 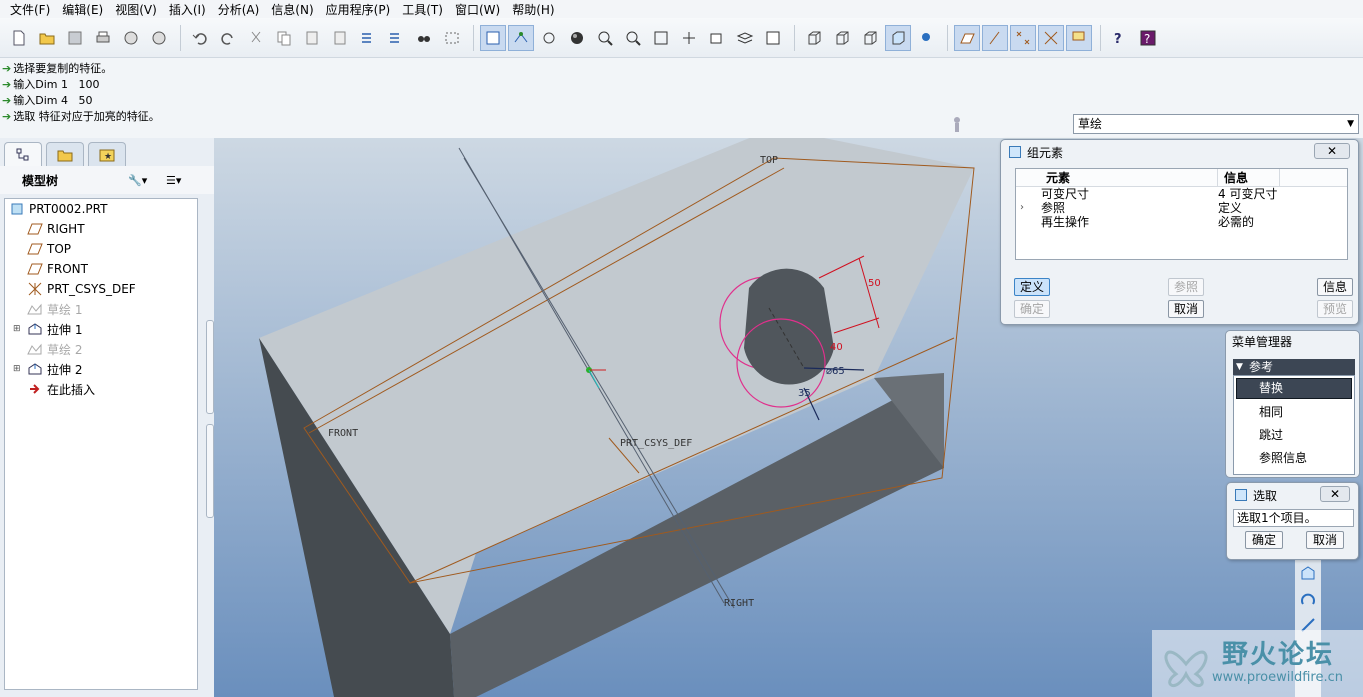 I want to click on select-box-icon, so click(x=452, y=38).